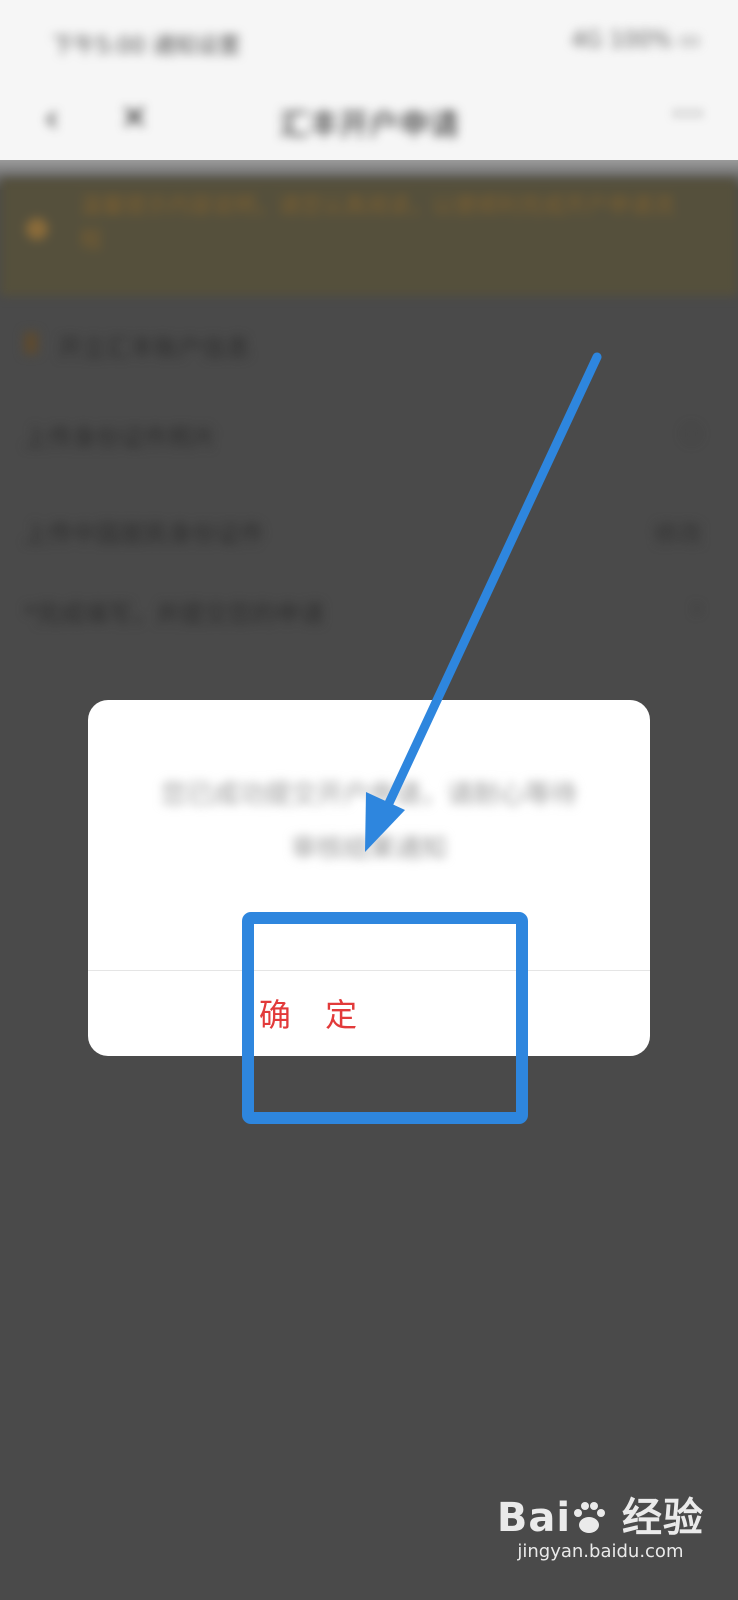 The height and width of the screenshot is (1600, 738). Describe the element at coordinates (37, 229) in the screenshot. I see `info-icon` at that location.